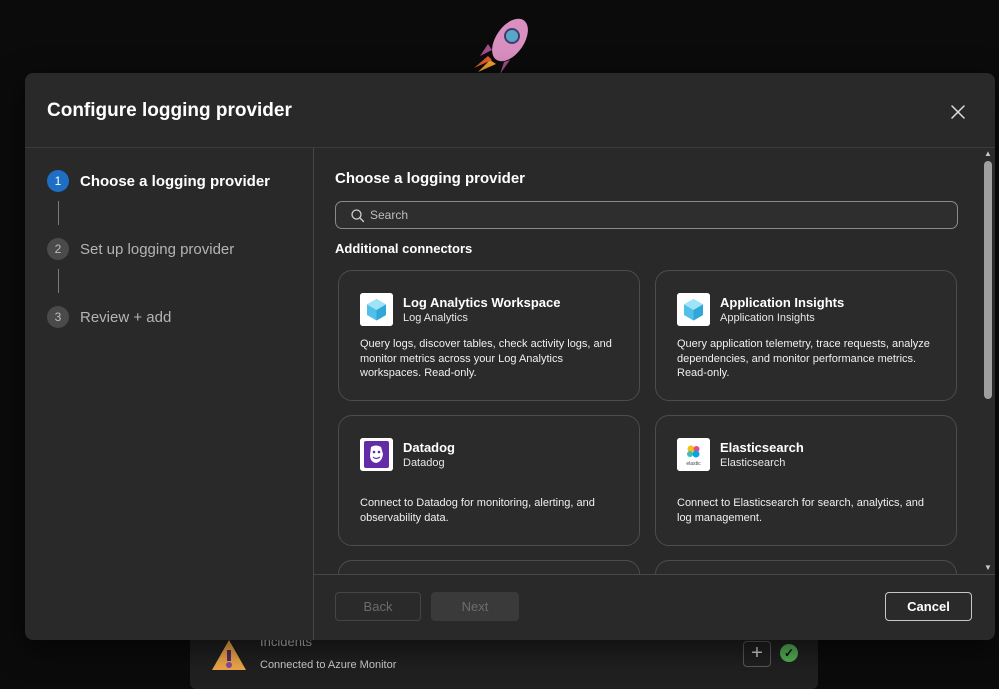 The image size is (999, 689). Describe the element at coordinates (376, 454) in the screenshot. I see `datadog-icon` at that location.